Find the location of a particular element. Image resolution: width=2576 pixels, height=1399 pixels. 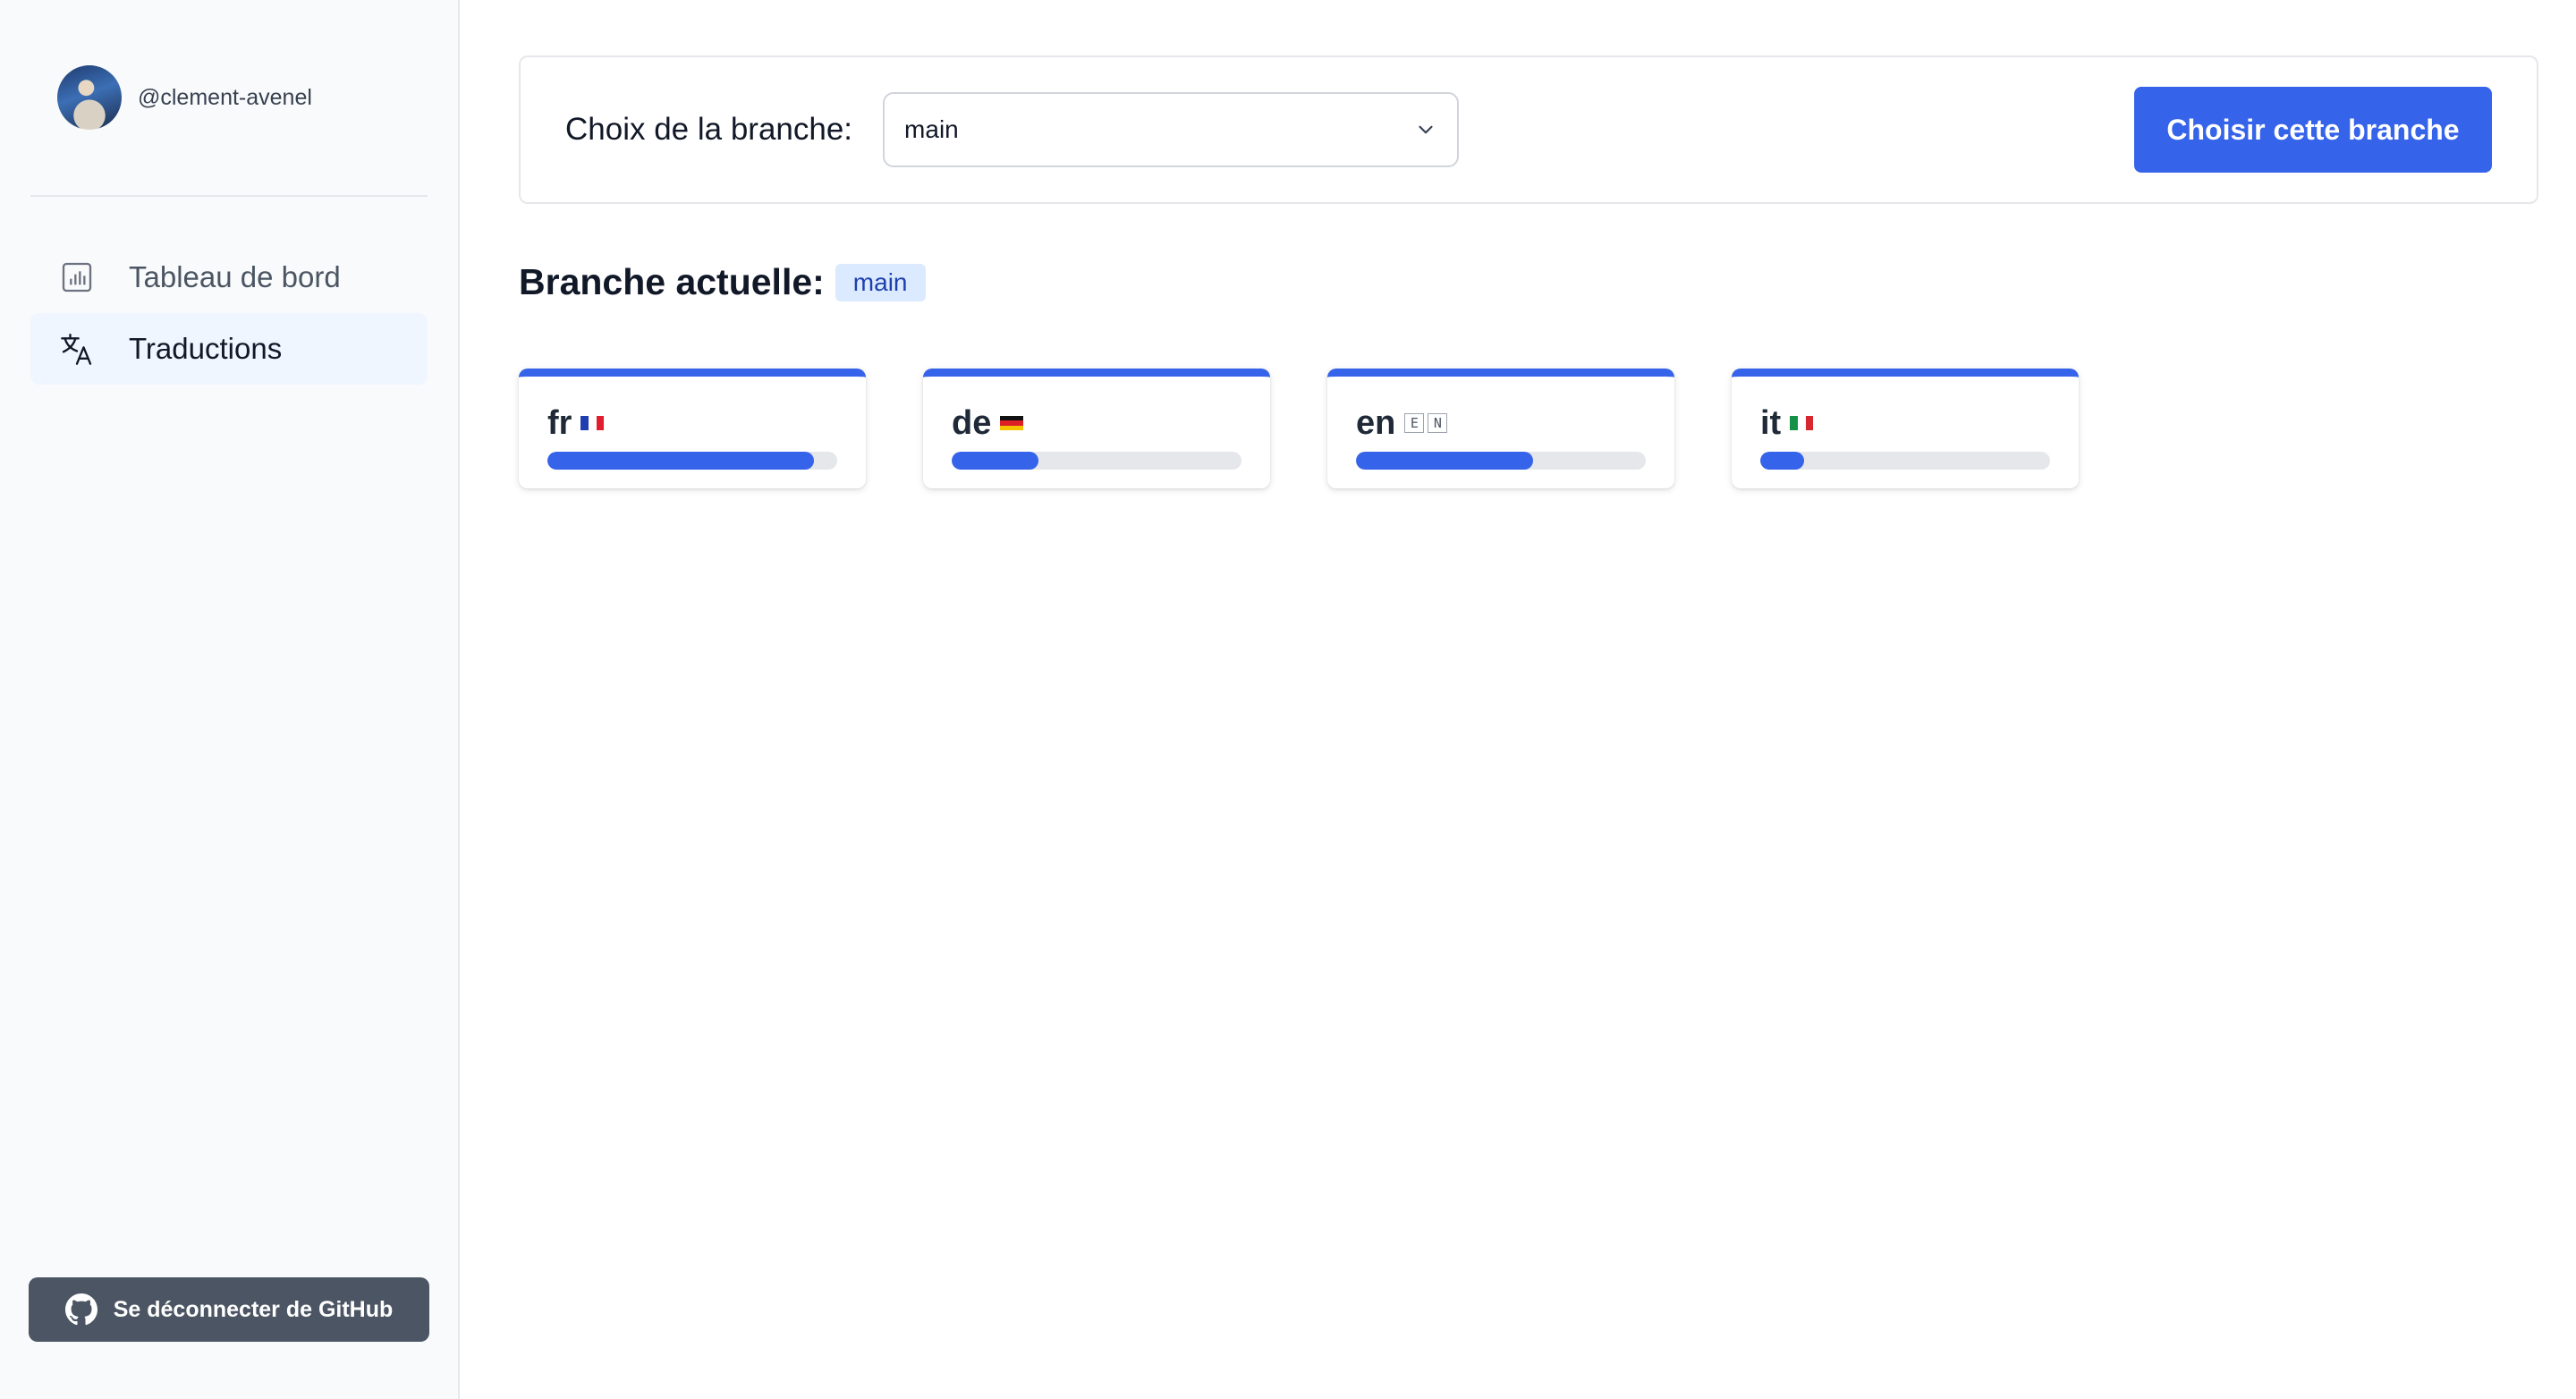

sidebar-item-label: Tableau de bord is located at coordinates (235, 276).